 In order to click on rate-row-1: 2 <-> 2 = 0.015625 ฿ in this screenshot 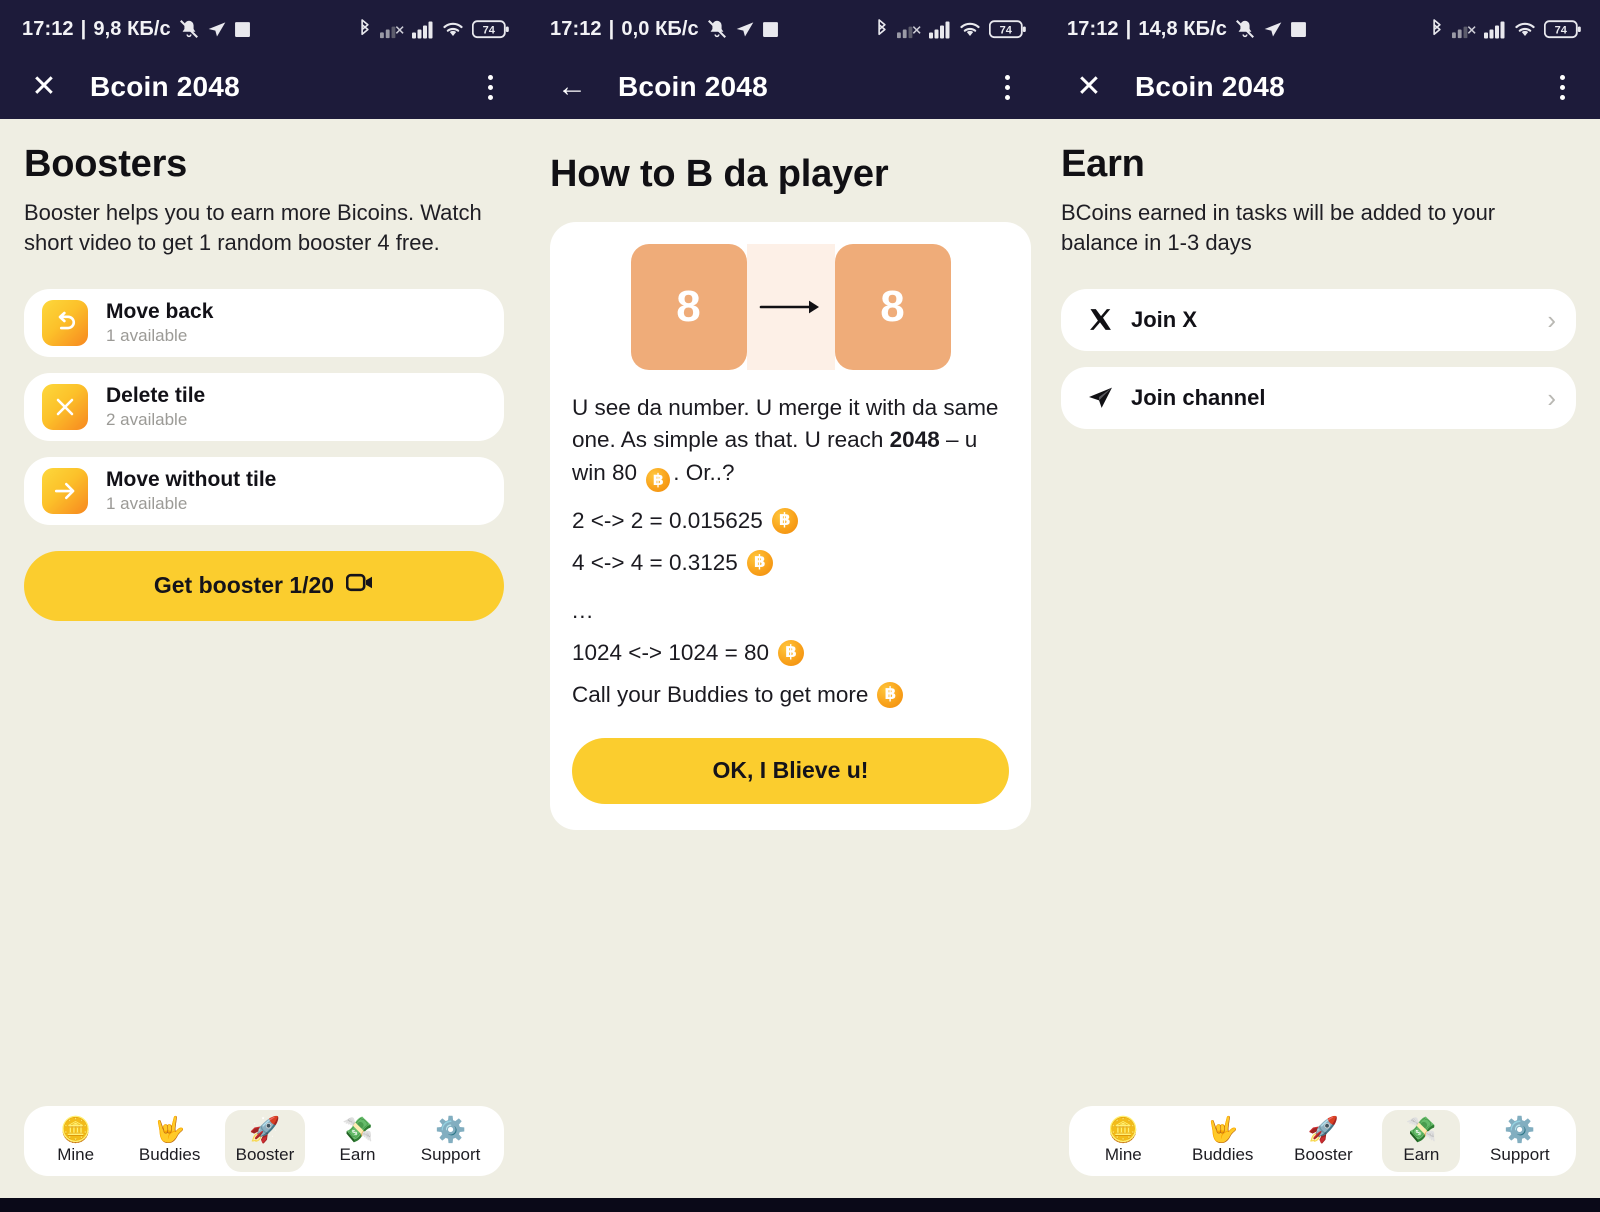, I will do `click(790, 520)`.